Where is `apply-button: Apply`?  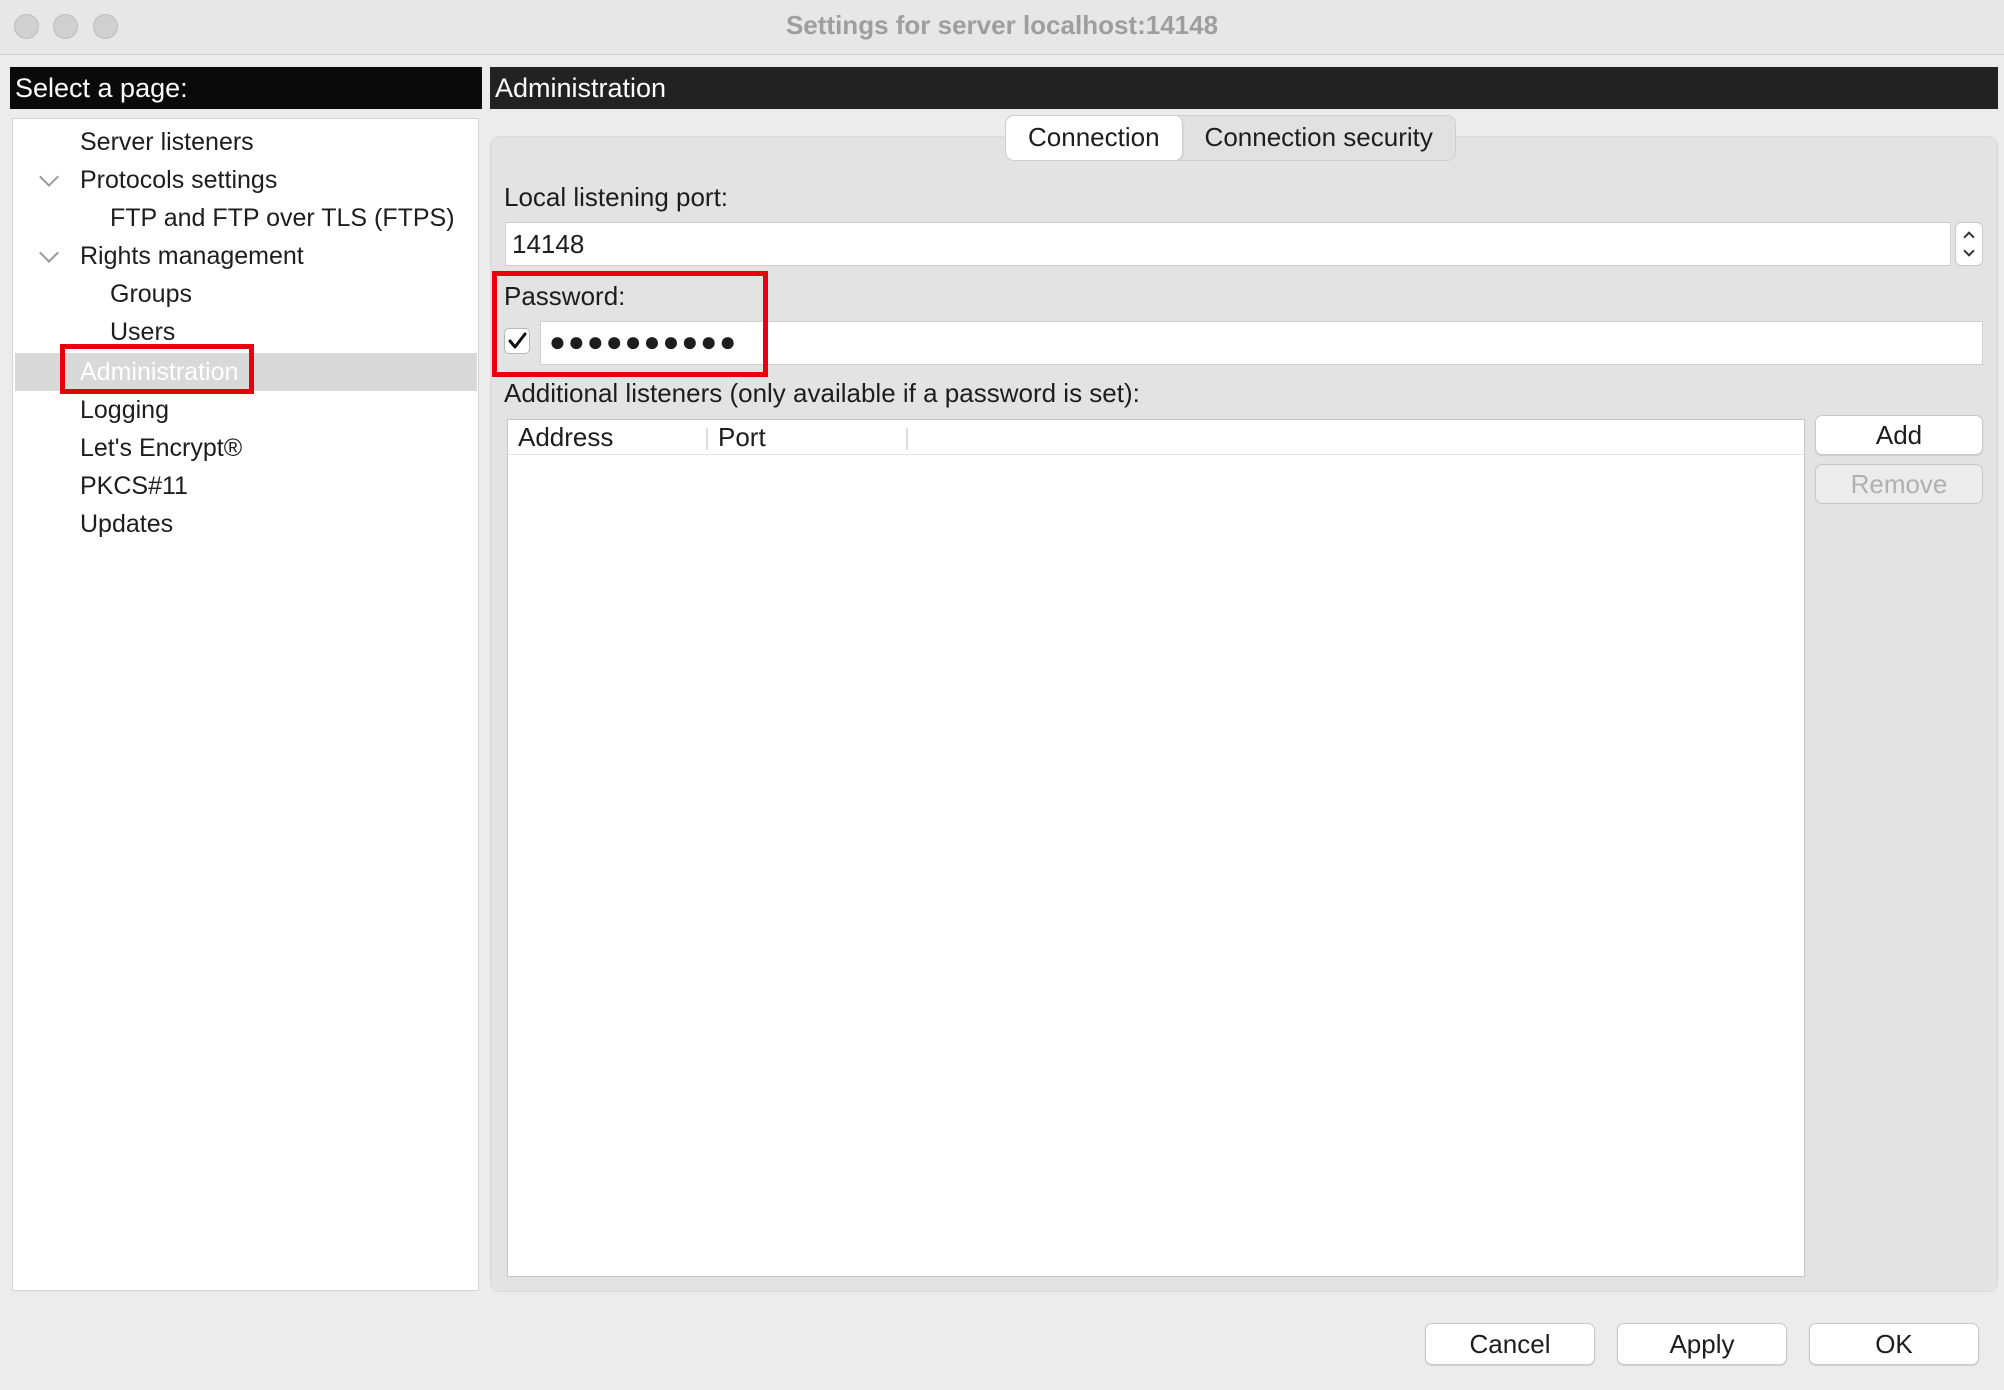
apply-button: Apply is located at coordinates (1702, 1344).